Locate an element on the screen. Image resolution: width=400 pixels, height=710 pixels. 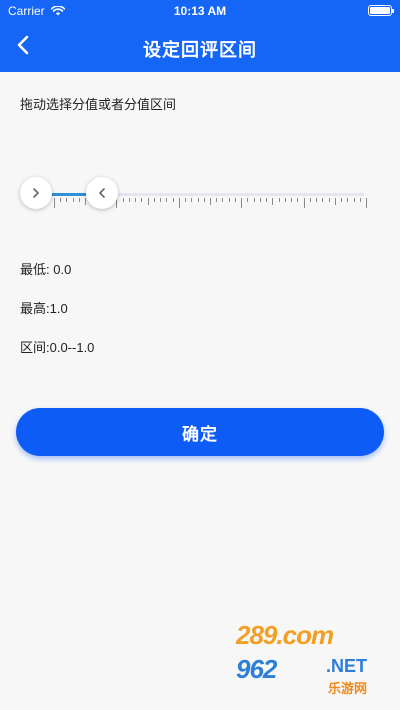
max-score-label: 最高:1.0 is located at coordinates (44, 308).